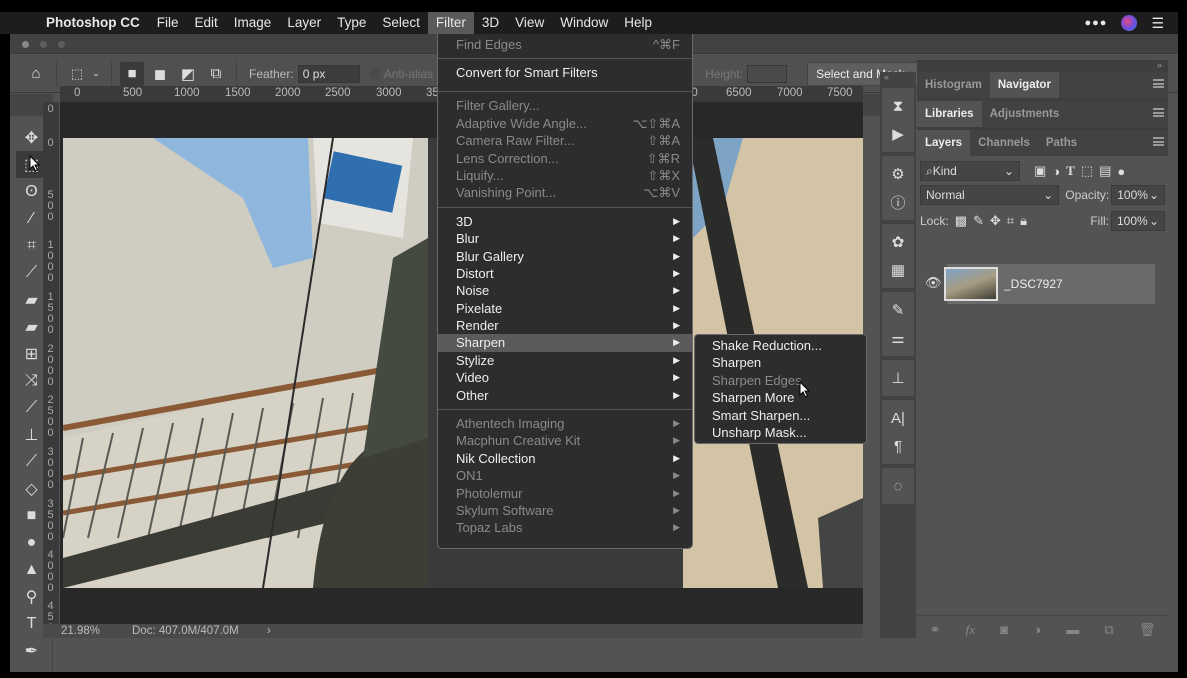 The width and height of the screenshot is (1187, 678). I want to click on menu-file: File, so click(168, 23).